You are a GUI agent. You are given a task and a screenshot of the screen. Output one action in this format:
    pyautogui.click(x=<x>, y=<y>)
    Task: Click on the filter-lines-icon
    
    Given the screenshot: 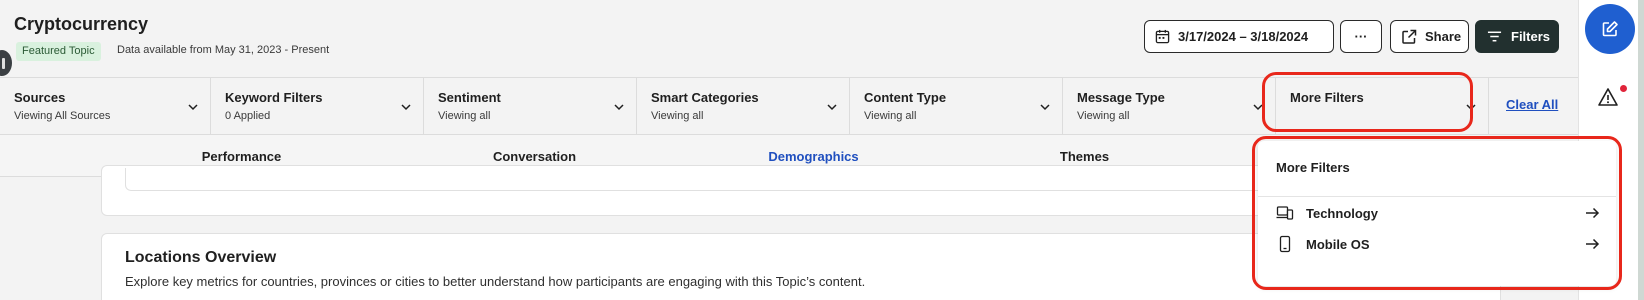 What is the action you would take?
    pyautogui.click(x=1494, y=36)
    